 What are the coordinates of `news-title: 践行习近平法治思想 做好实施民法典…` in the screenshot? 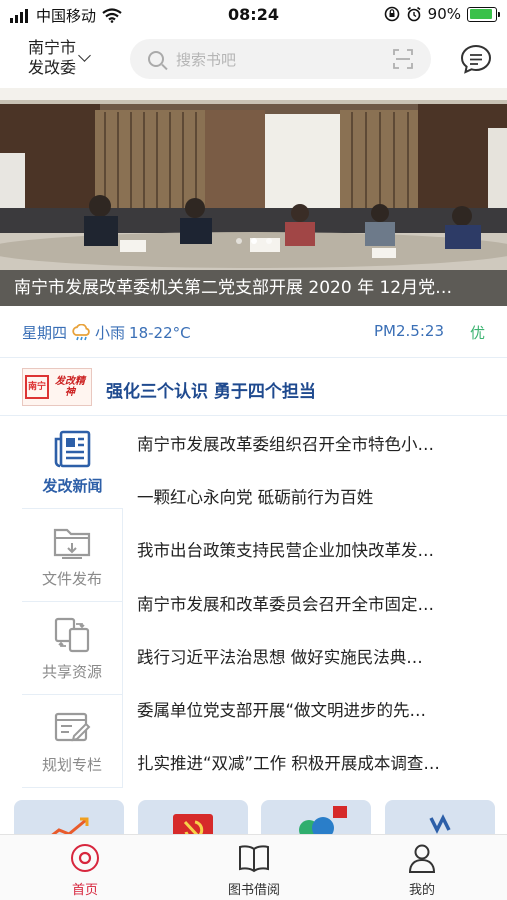 It's located at (280, 657).